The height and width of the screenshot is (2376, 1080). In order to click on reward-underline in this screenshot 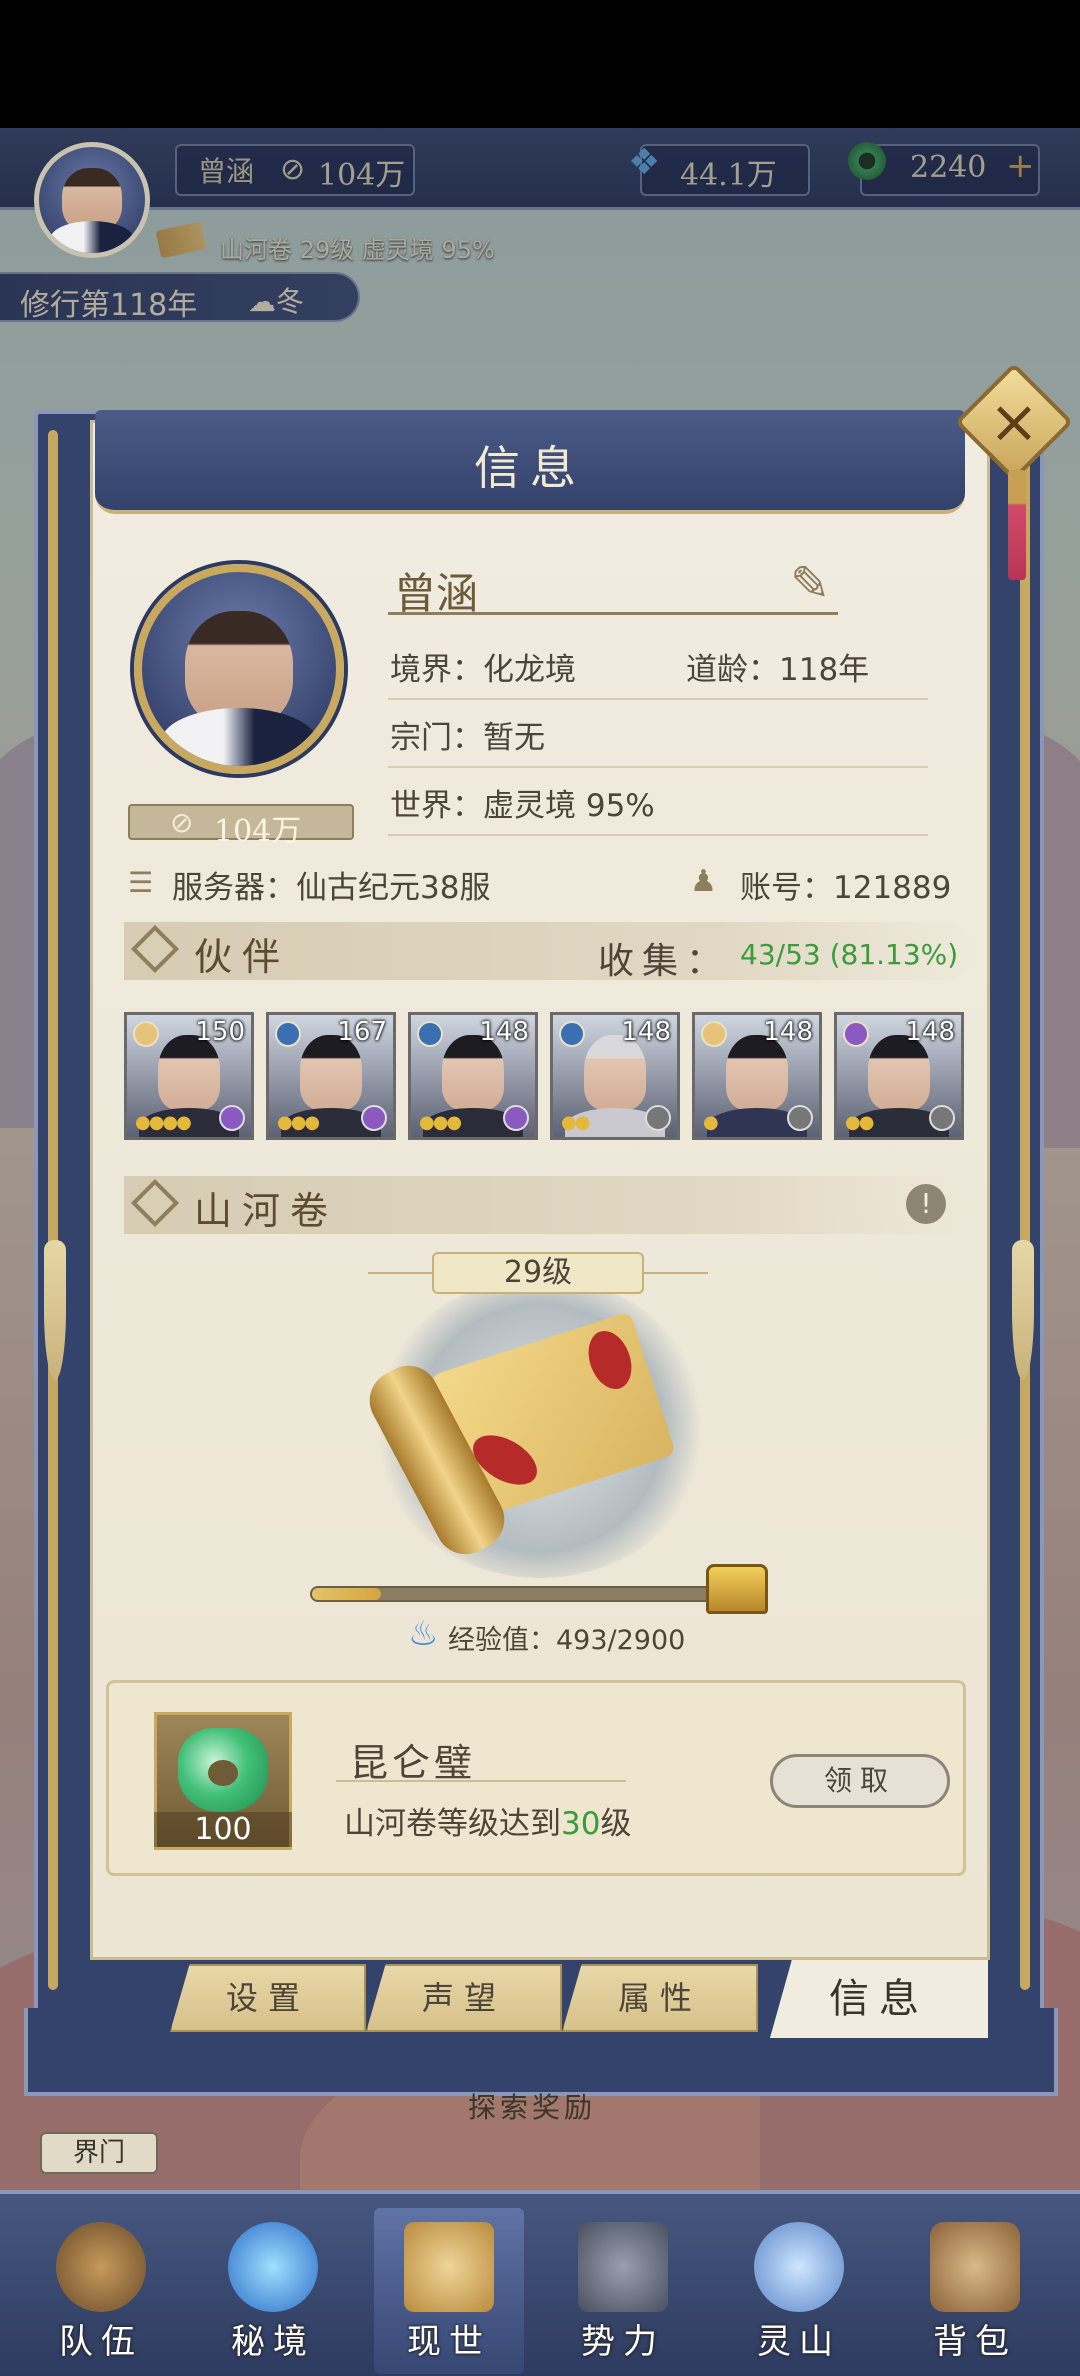, I will do `click(481, 1781)`.